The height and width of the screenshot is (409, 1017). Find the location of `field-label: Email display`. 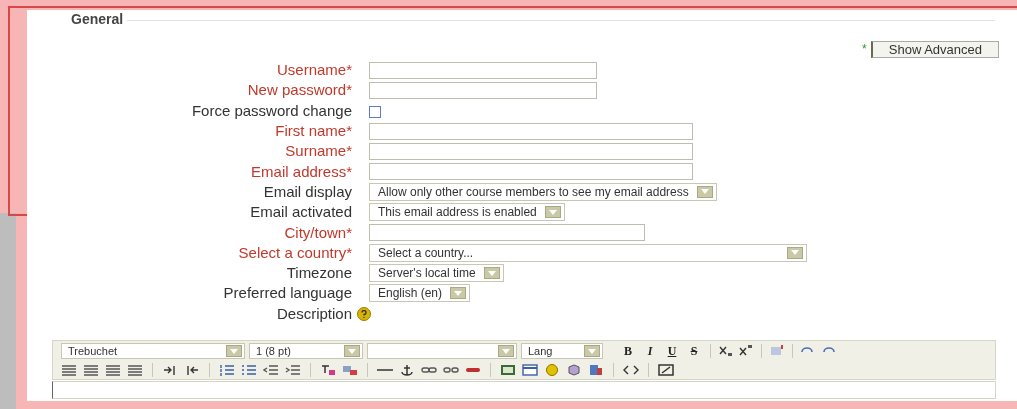

field-label: Email display is located at coordinates (307, 191).